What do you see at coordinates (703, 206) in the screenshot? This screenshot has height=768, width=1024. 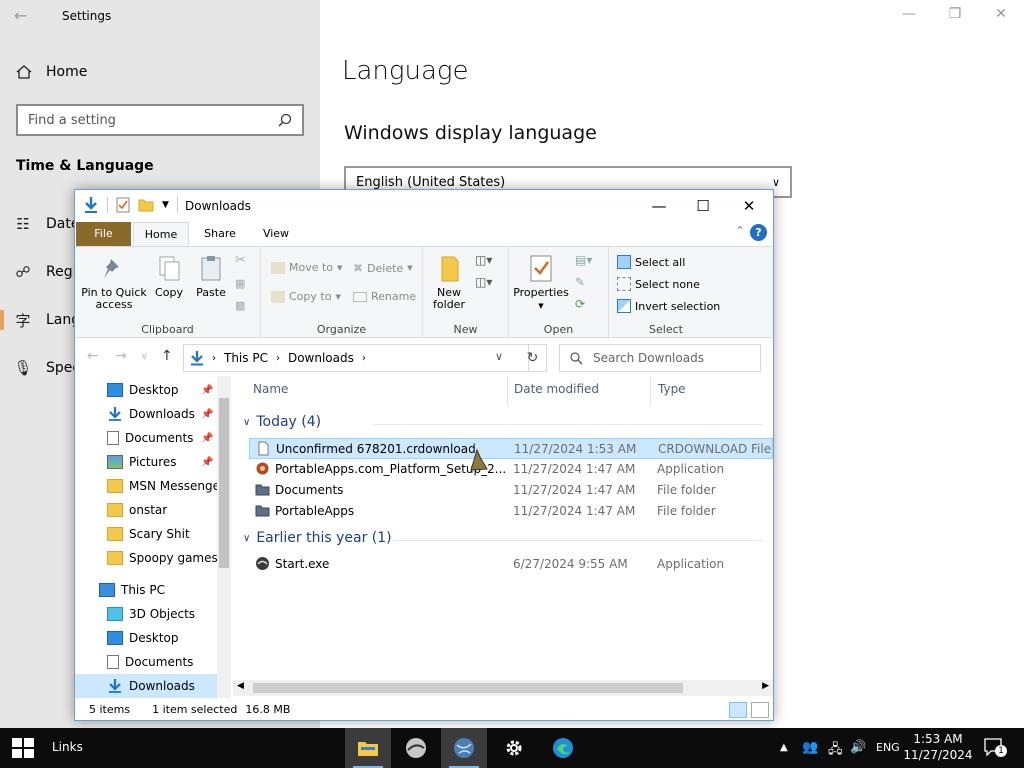 I see `maximize-icon: ☐` at bounding box center [703, 206].